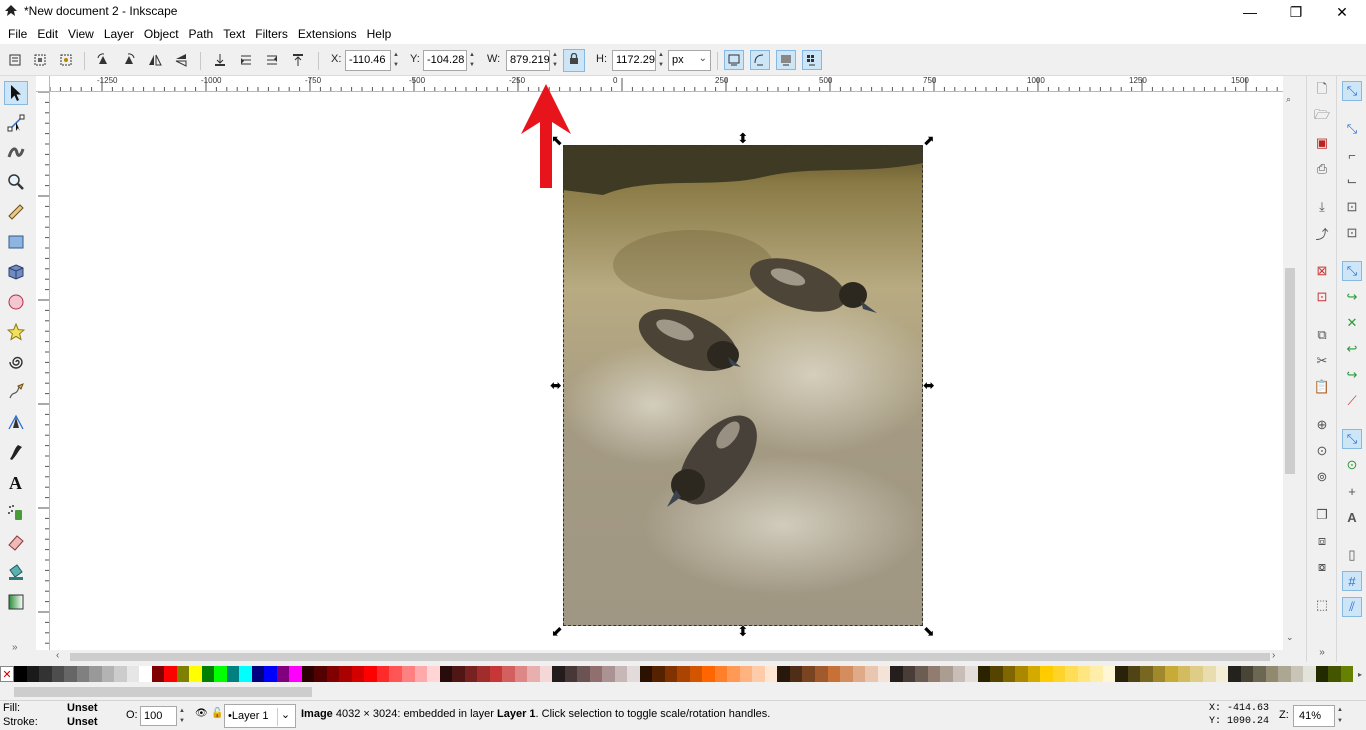  I want to click on snap-bbox-corners-icon: ⌙, so click(1352, 181).